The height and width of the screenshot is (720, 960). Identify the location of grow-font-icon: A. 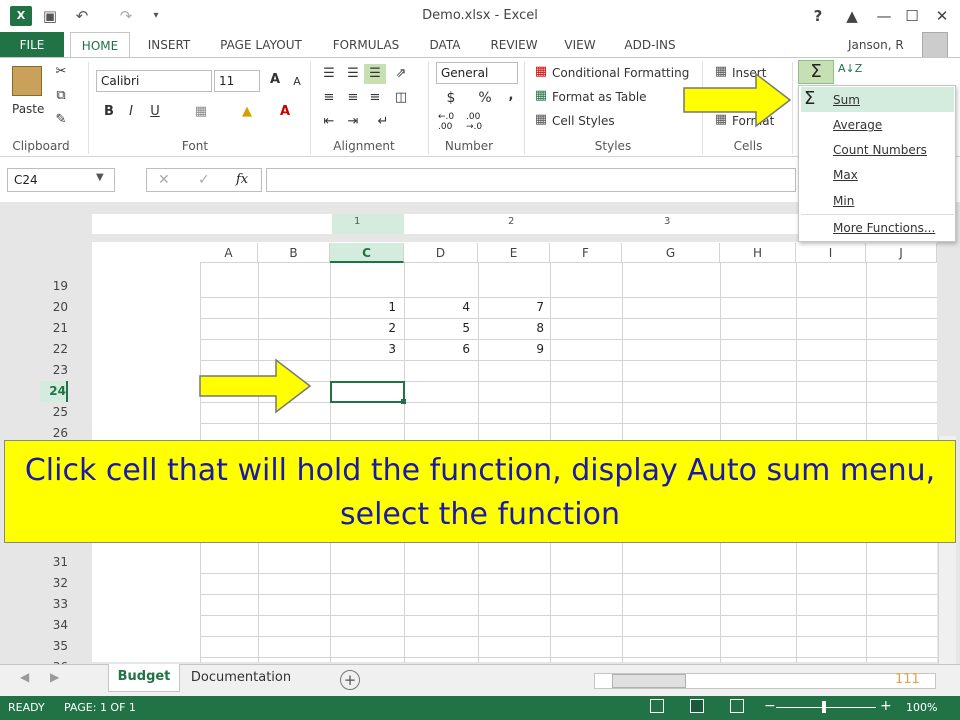
(275, 80).